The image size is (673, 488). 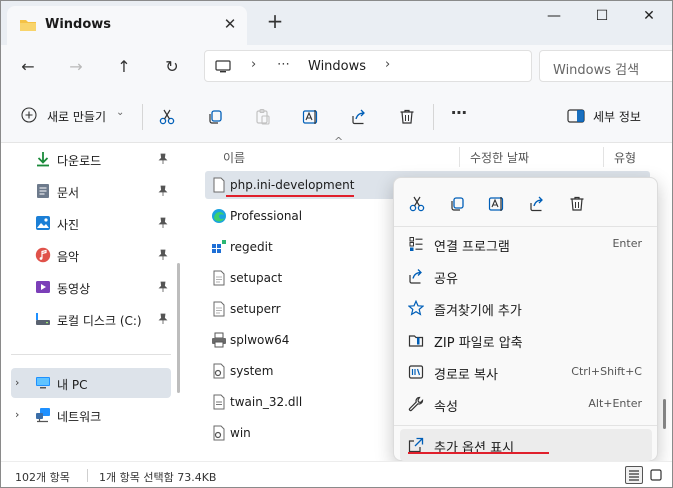 What do you see at coordinates (230, 24) in the screenshot?
I see `tab-close-icon: ✕` at bounding box center [230, 24].